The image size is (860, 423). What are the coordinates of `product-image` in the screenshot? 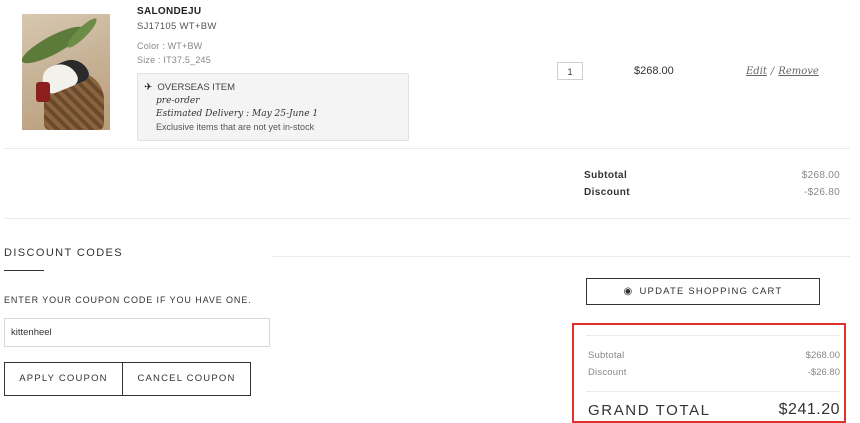 It's located at (66, 72).